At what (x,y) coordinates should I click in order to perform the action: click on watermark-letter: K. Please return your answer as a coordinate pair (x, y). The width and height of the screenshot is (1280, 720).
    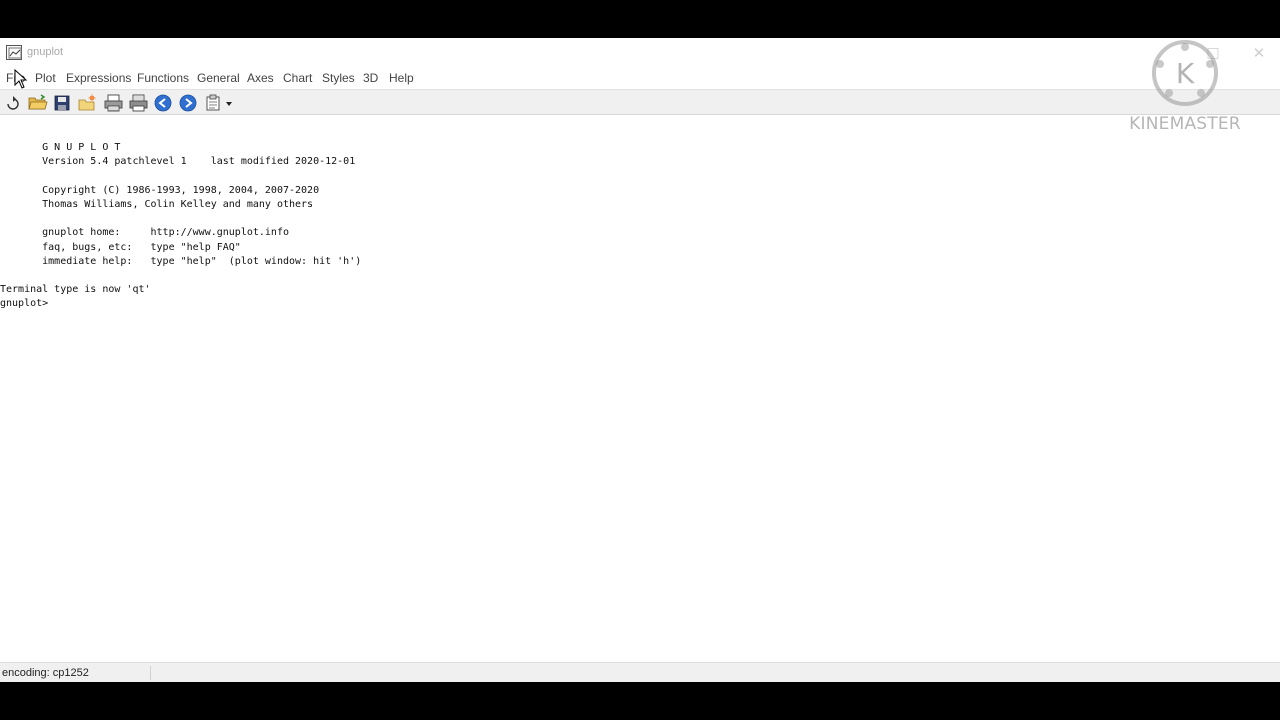
    Looking at the image, I should click on (1185, 73).